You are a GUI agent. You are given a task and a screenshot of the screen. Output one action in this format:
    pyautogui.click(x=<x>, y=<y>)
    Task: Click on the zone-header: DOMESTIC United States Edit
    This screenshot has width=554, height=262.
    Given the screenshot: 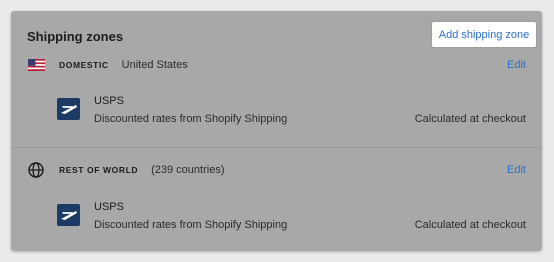 What is the action you would take?
    pyautogui.click(x=276, y=65)
    